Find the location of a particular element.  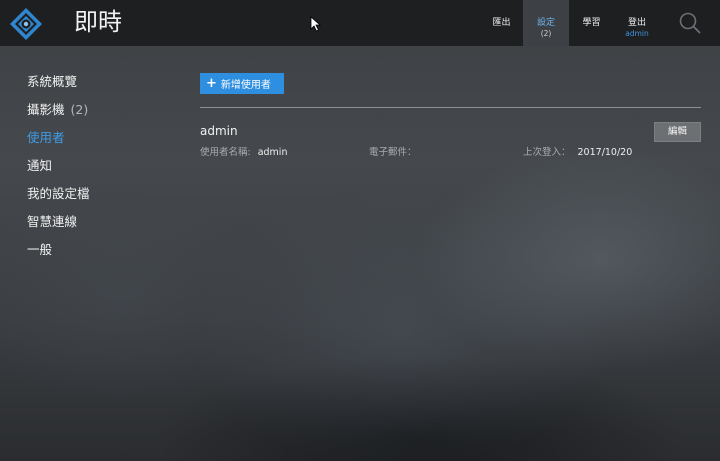

mouse-cursor-icon is located at coordinates (316, 24).